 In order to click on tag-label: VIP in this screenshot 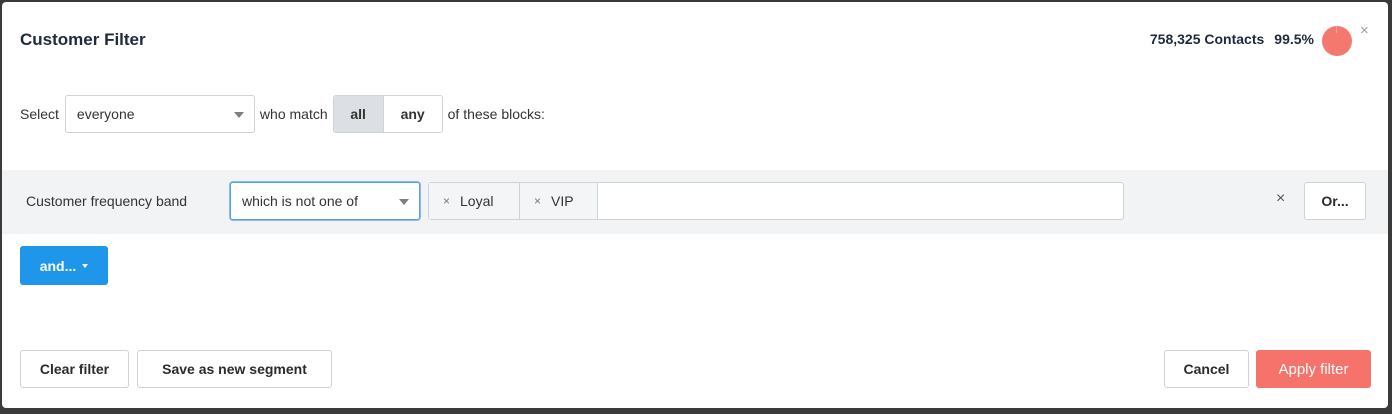, I will do `click(562, 201)`.